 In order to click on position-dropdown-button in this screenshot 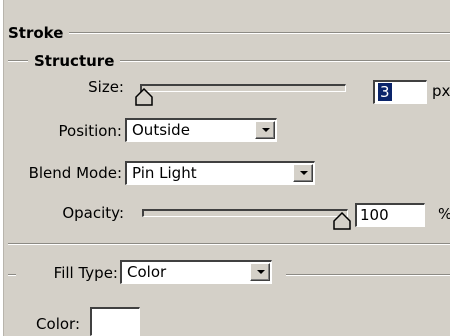, I will do `click(265, 130)`.